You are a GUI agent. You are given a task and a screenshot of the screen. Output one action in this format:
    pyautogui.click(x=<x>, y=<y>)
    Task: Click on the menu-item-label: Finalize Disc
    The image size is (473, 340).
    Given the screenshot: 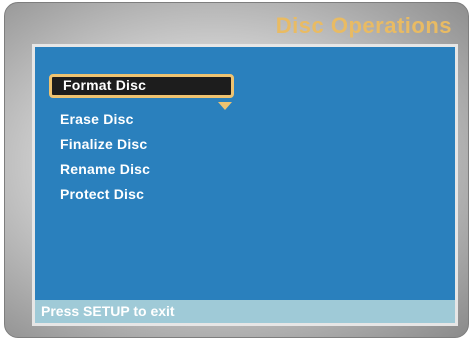 What is the action you would take?
    pyautogui.click(x=104, y=144)
    